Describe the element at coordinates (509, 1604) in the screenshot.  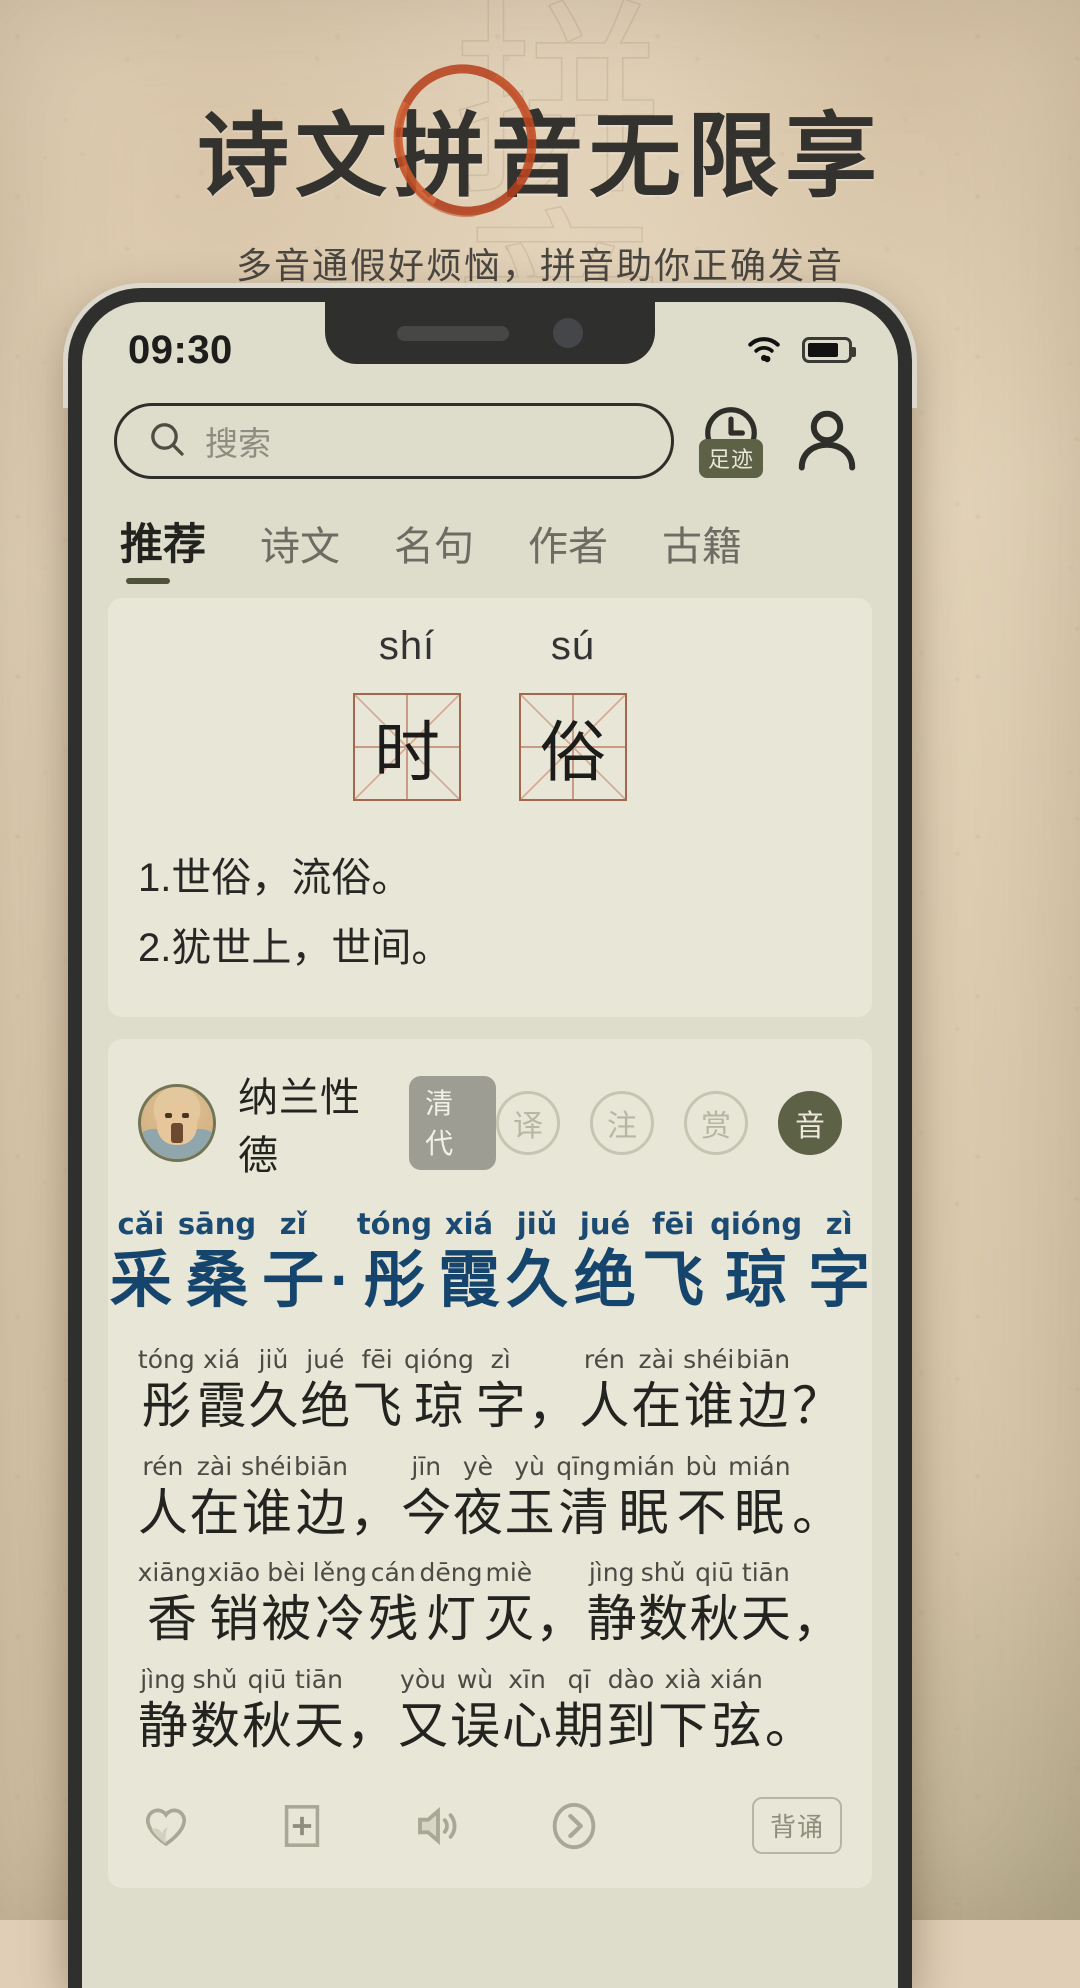
I see `ruby-token: miè 灭` at that location.